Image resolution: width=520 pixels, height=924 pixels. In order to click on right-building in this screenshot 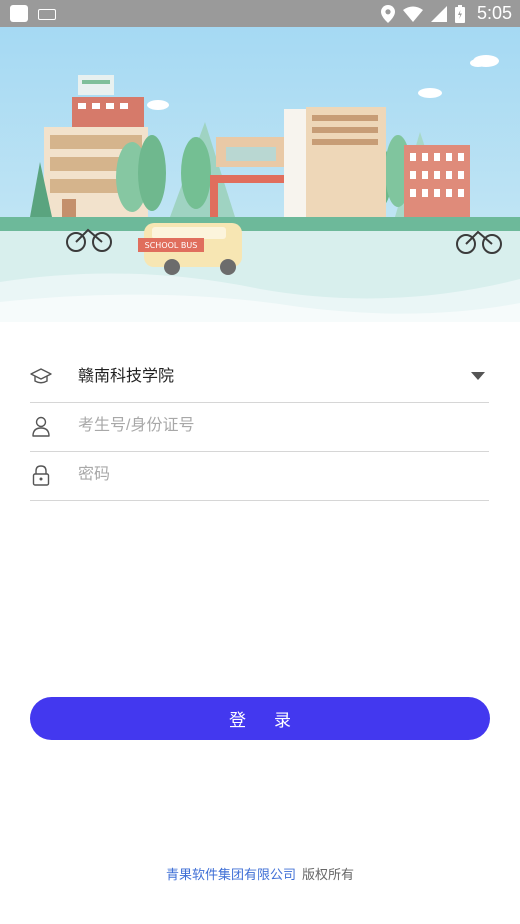, I will do `click(437, 183)`.